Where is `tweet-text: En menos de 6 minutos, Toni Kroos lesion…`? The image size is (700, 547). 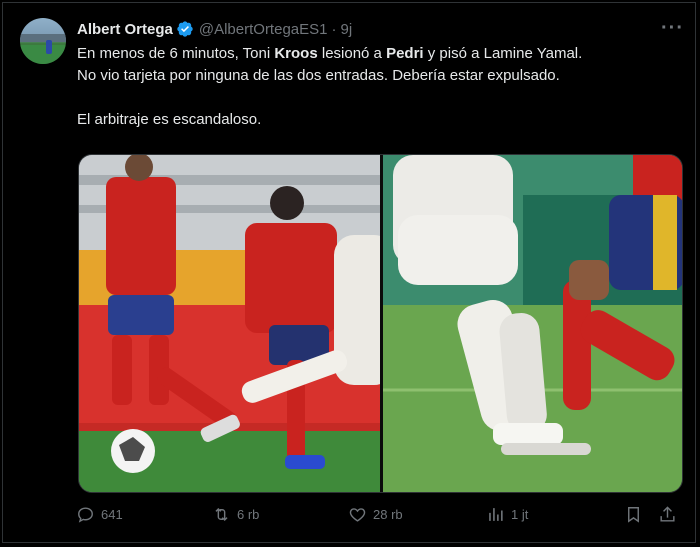 tweet-text: En menos de 6 minutos, Toni Kroos lesion… is located at coordinates (377, 87).